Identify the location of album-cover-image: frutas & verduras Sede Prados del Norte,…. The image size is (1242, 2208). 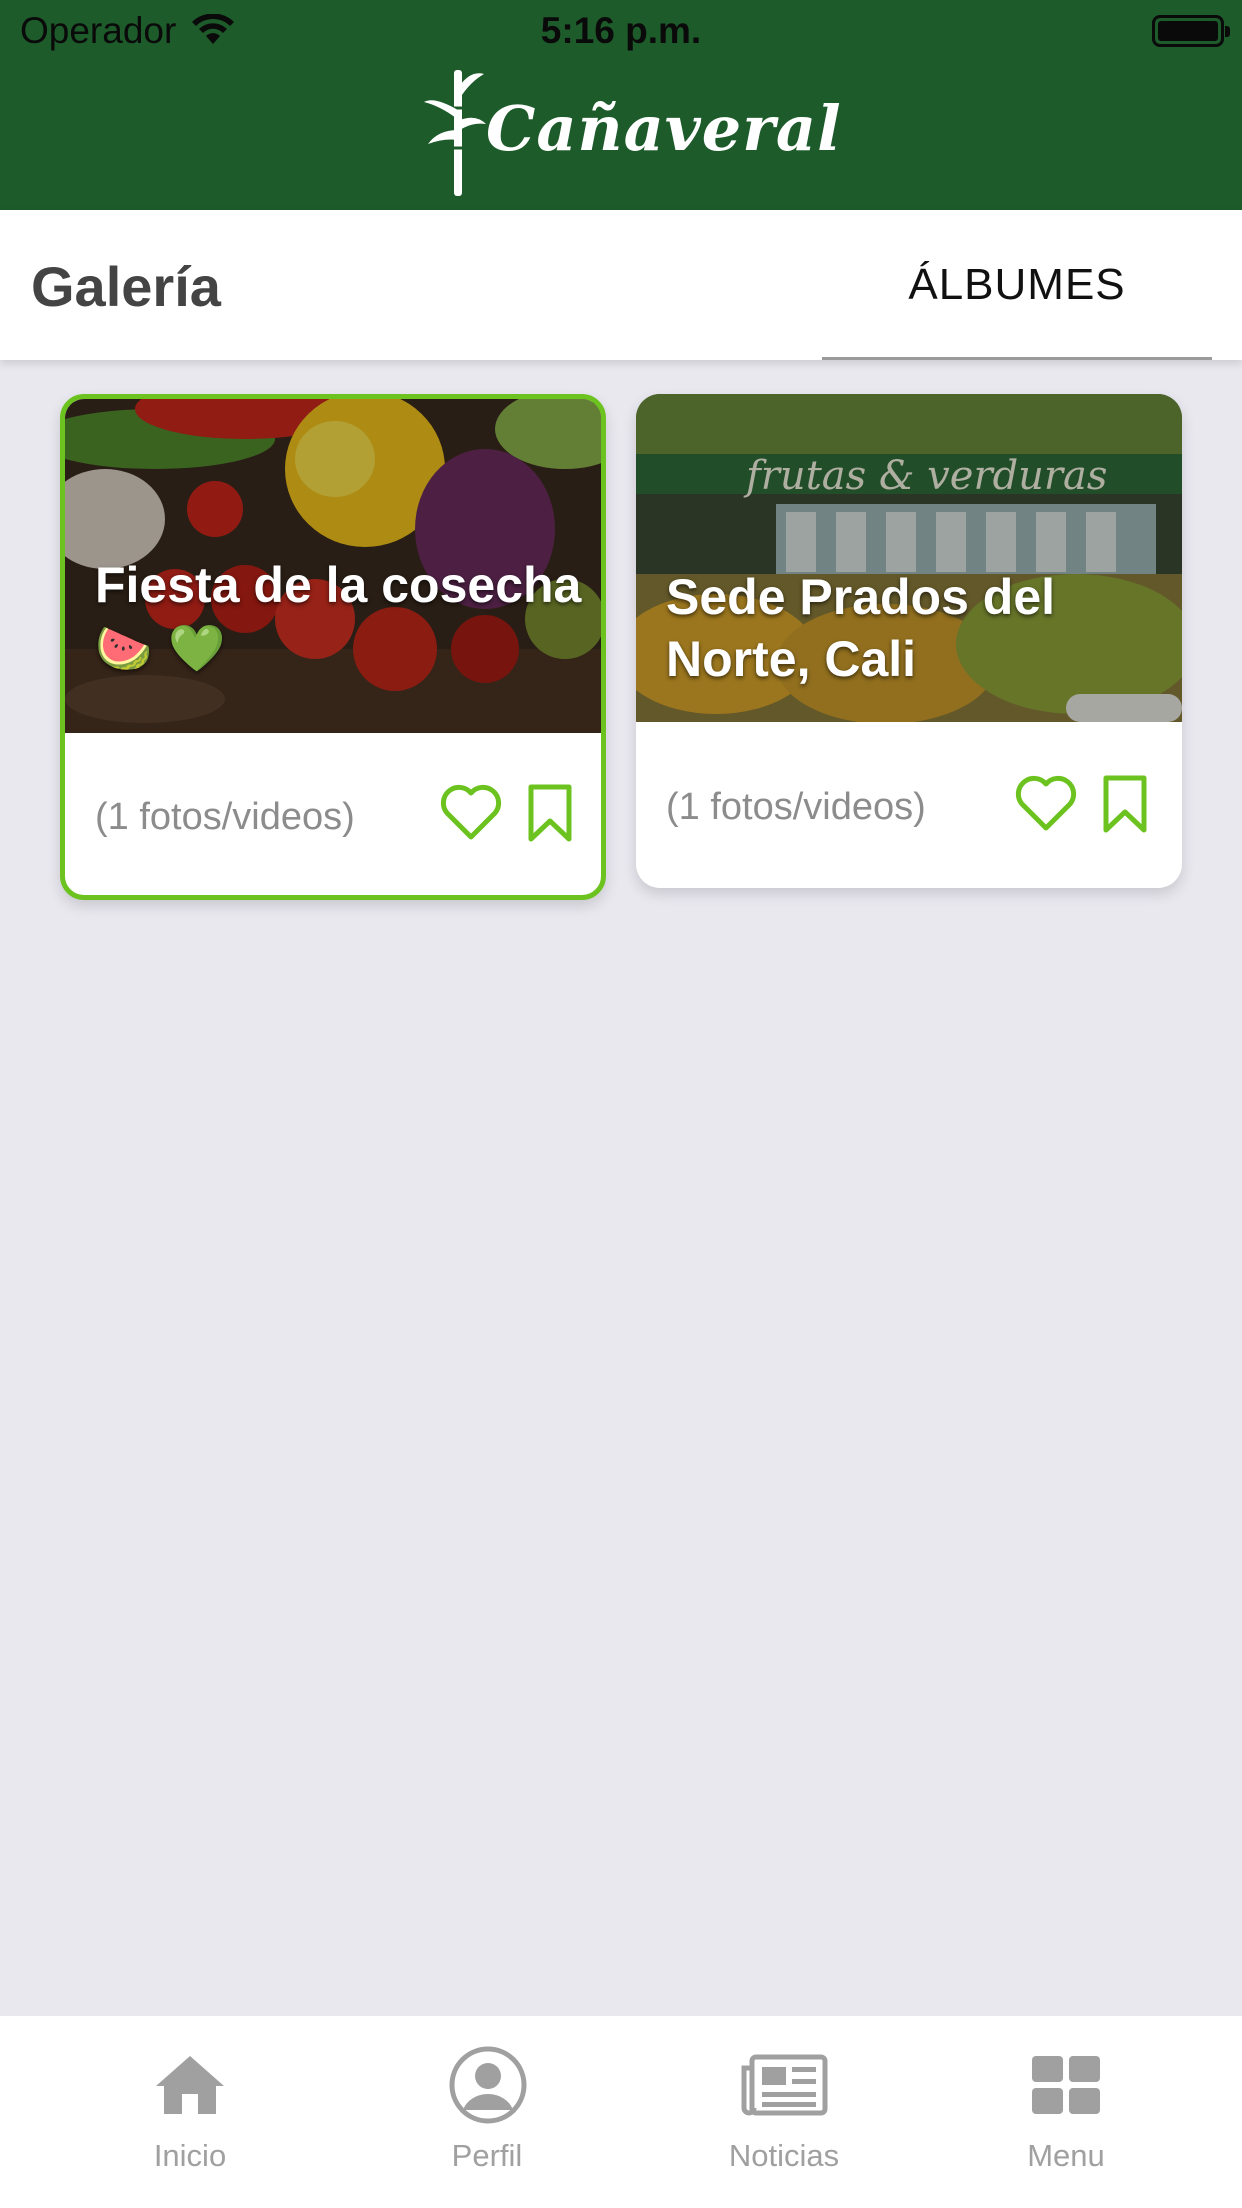
(909, 558).